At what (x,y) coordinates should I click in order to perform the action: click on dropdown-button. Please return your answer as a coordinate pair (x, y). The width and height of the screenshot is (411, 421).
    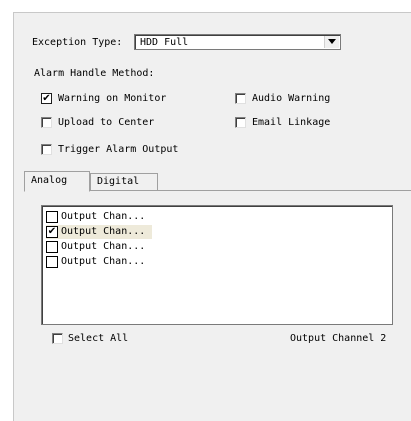
    Looking at the image, I should click on (331, 42).